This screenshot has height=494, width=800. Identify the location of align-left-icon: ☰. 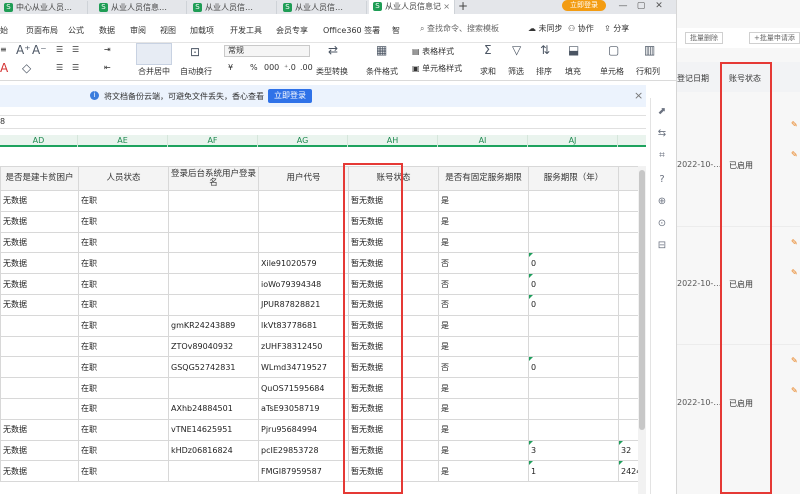
(59, 49).